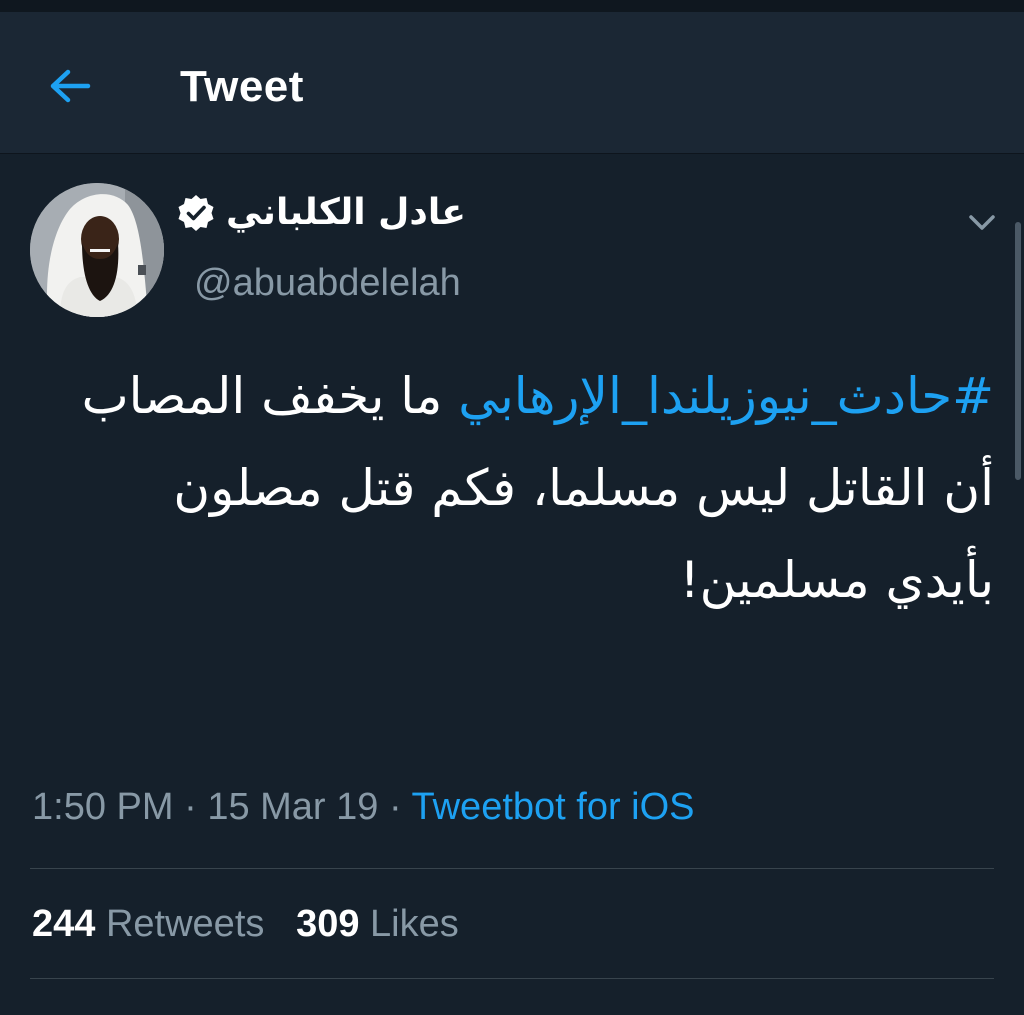  Describe the element at coordinates (726, 396) in the screenshot. I see `hashtag-link: #حادث_نيوزيلندا_الإرهابي` at that location.